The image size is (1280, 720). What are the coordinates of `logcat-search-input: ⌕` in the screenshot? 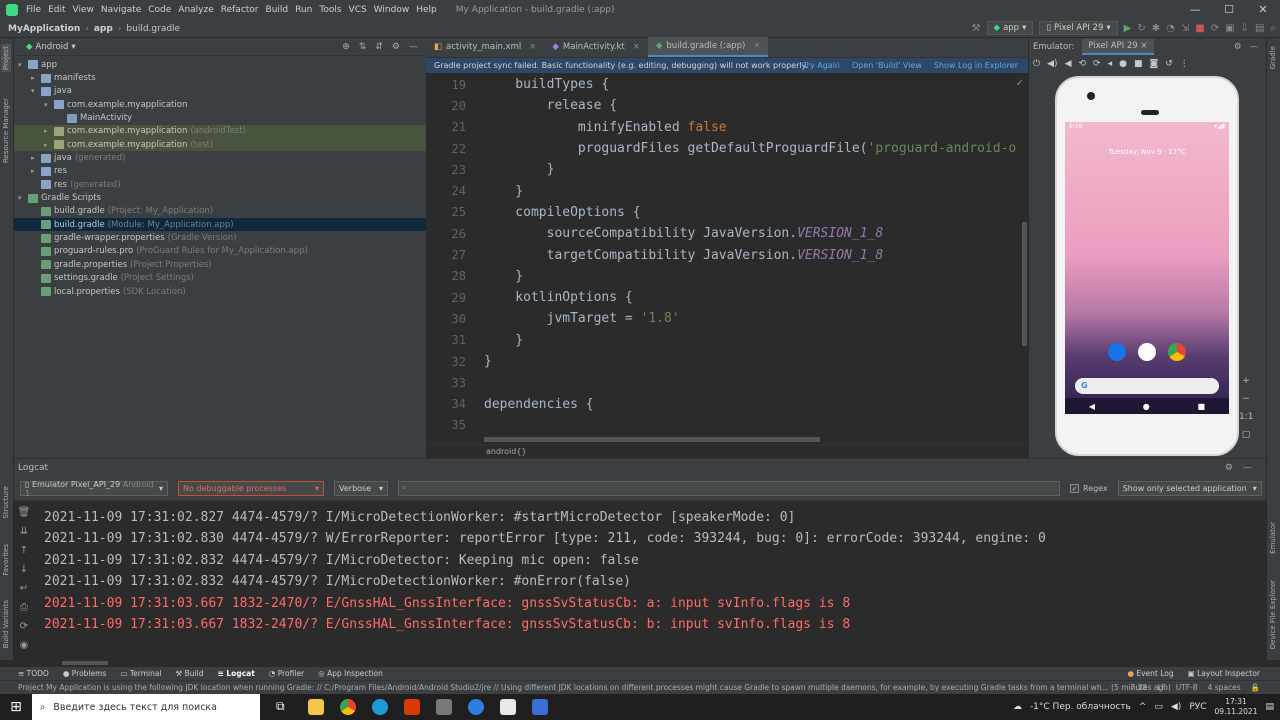 It's located at (729, 488).